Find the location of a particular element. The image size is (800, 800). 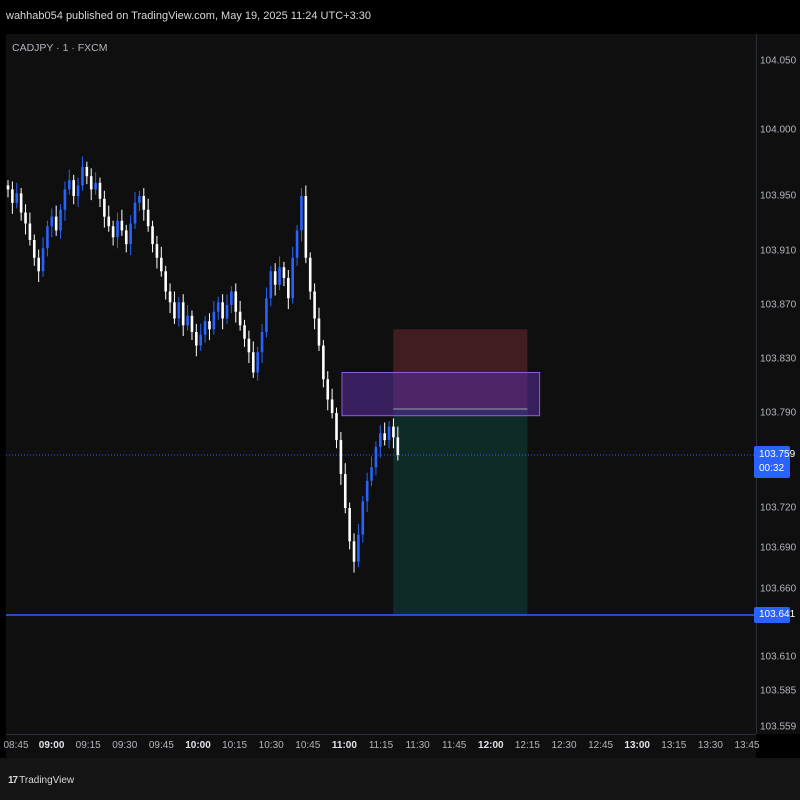

tradingview-logo-text: TradingView is located at coordinates (47, 780).